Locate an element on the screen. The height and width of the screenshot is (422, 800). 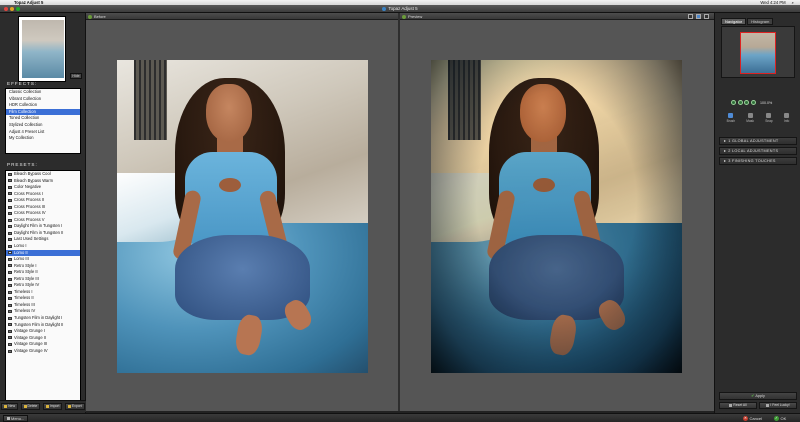
topaz-logo-icon is located at coordinates (384, 9).